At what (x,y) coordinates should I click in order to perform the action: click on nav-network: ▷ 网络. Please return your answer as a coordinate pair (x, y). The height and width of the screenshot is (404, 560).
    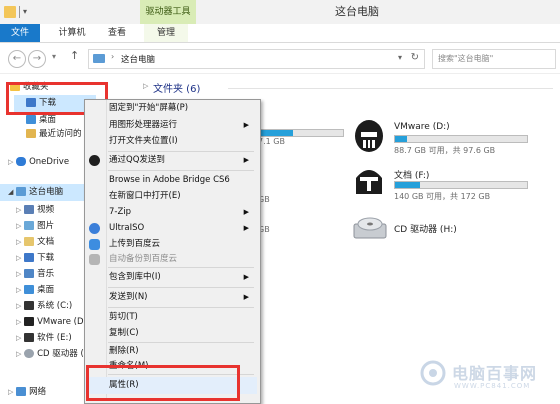
    Looking at the image, I should click on (27, 392).